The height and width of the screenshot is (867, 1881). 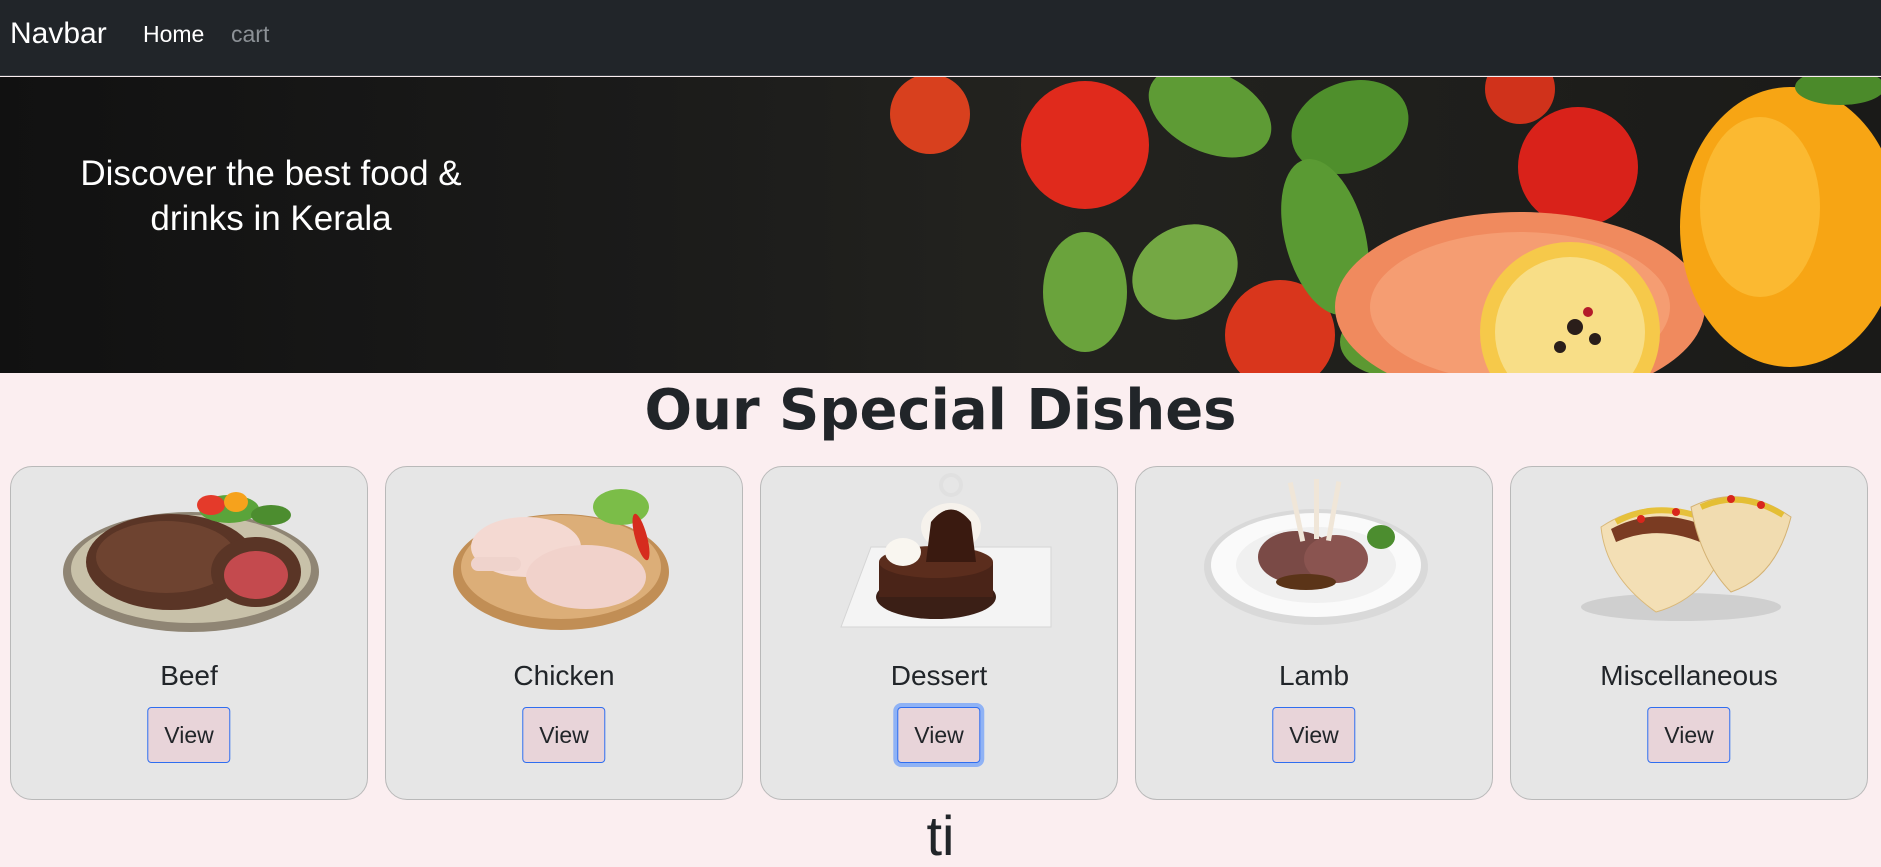 What do you see at coordinates (189, 735) in the screenshot?
I see `view-button-beef: View` at bounding box center [189, 735].